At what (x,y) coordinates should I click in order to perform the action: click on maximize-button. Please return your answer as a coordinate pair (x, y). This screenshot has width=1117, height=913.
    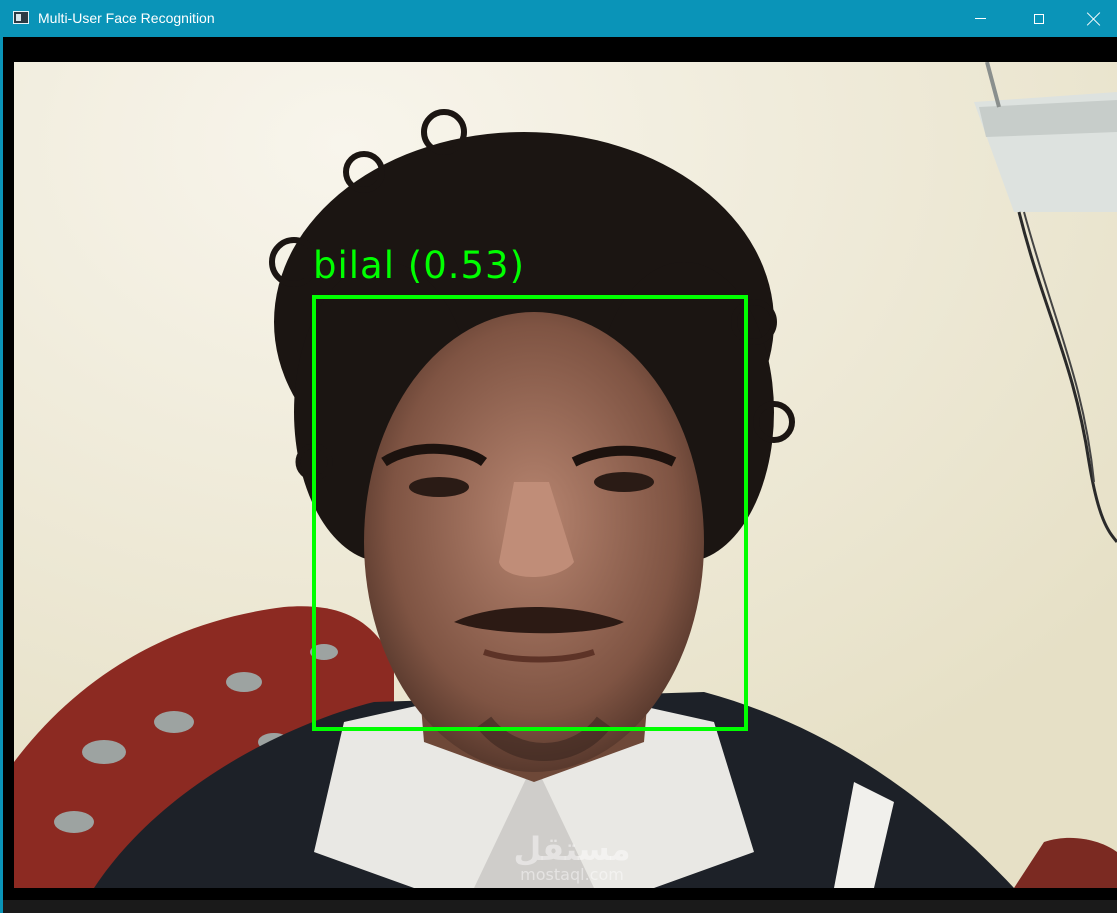
    Looking at the image, I should click on (1039, 18).